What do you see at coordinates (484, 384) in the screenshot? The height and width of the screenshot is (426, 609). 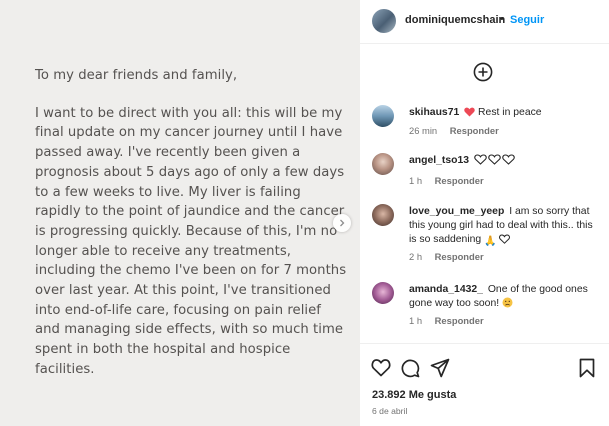 I see `post-actions: 23.892 Me gusta 6 de abril` at bounding box center [484, 384].